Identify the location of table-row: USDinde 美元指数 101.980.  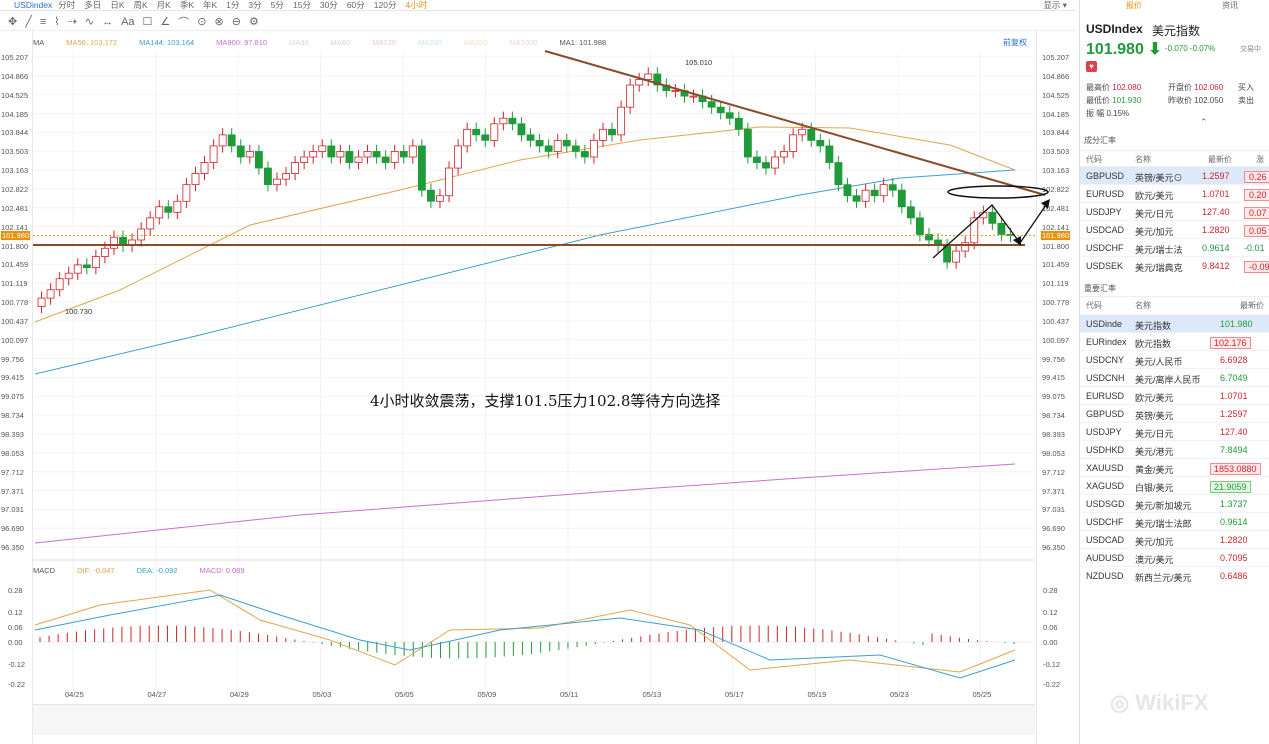
(1174, 323).